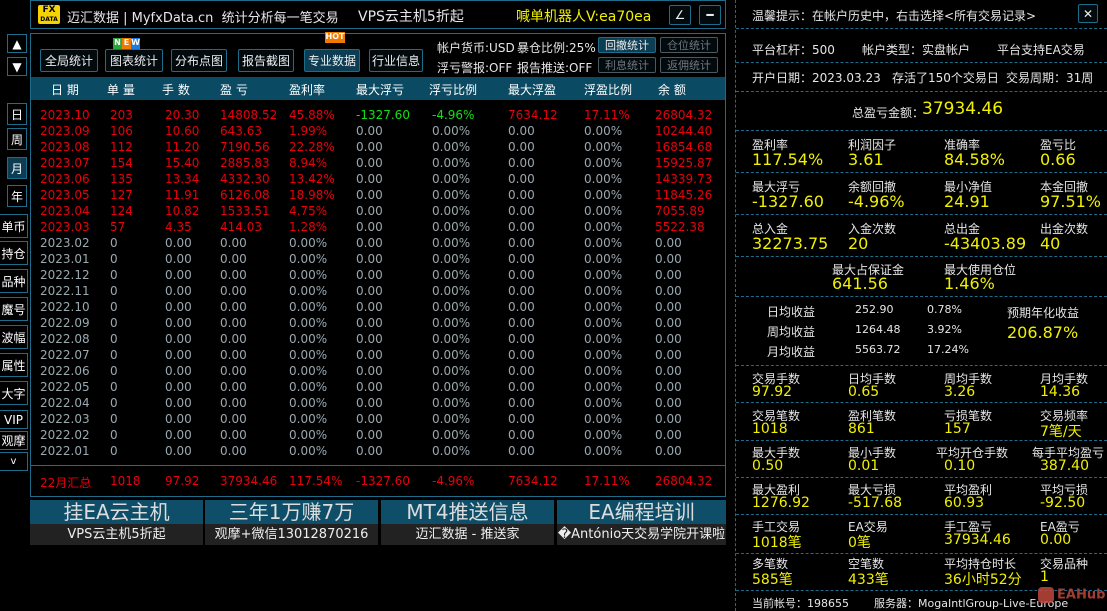  What do you see at coordinates (234, 89) in the screenshot?
I see `column-header: 盈 亏` at bounding box center [234, 89].